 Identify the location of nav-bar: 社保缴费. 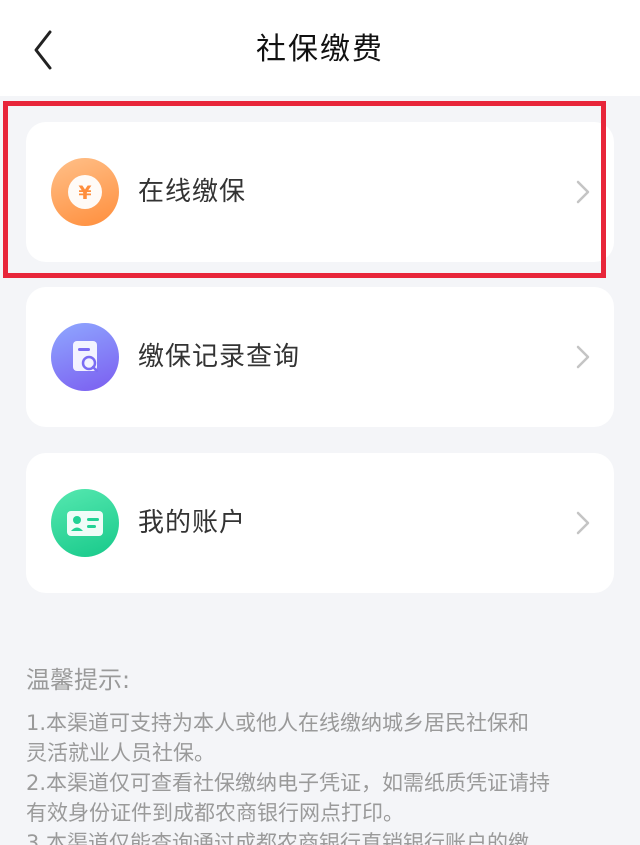
(320, 48).